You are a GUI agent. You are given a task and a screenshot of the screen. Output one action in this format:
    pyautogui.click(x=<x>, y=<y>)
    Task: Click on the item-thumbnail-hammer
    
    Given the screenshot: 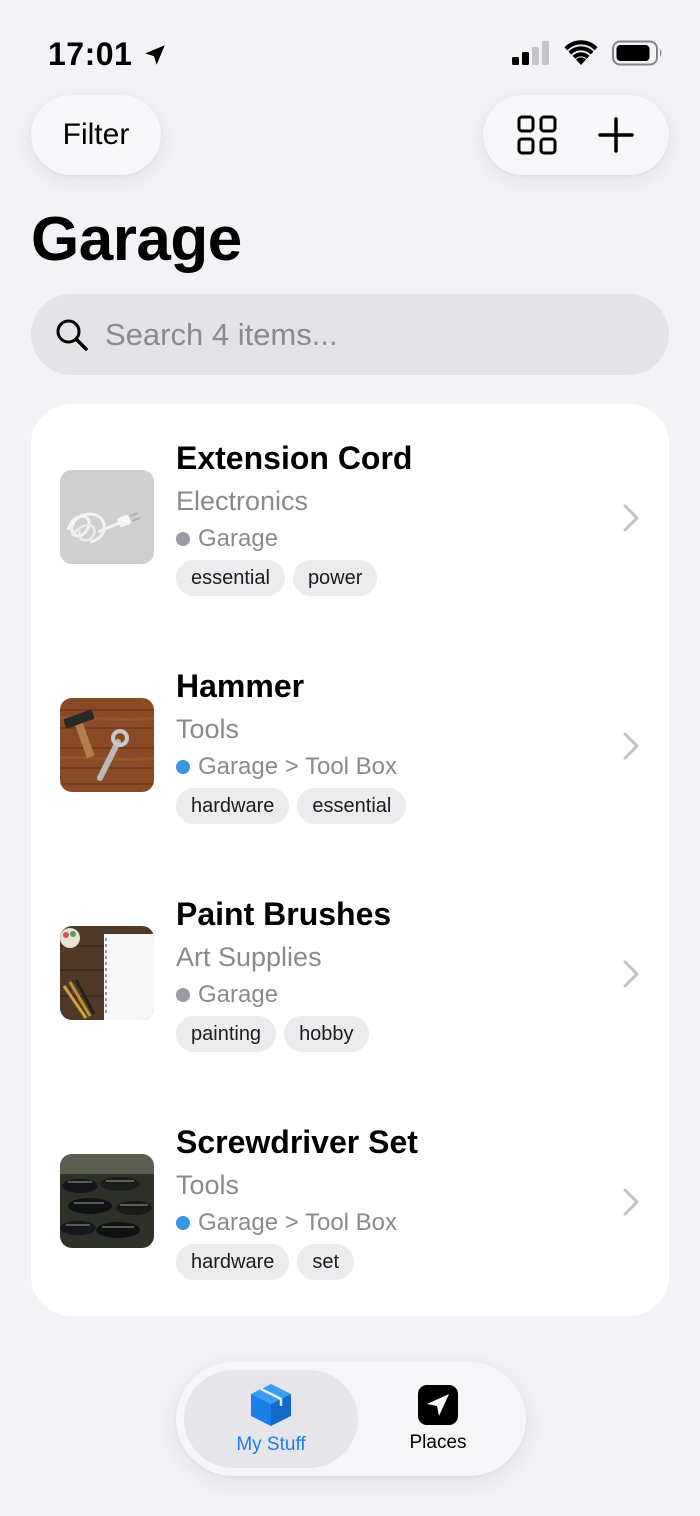 What is the action you would take?
    pyautogui.click(x=107, y=745)
    